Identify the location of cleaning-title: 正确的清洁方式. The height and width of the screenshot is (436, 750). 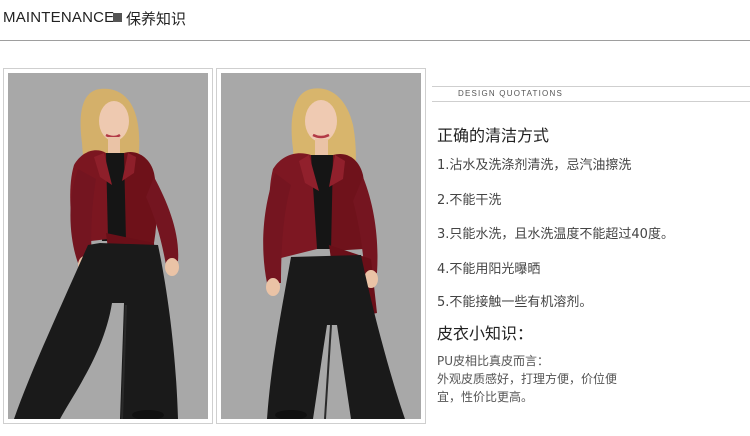
(493, 135).